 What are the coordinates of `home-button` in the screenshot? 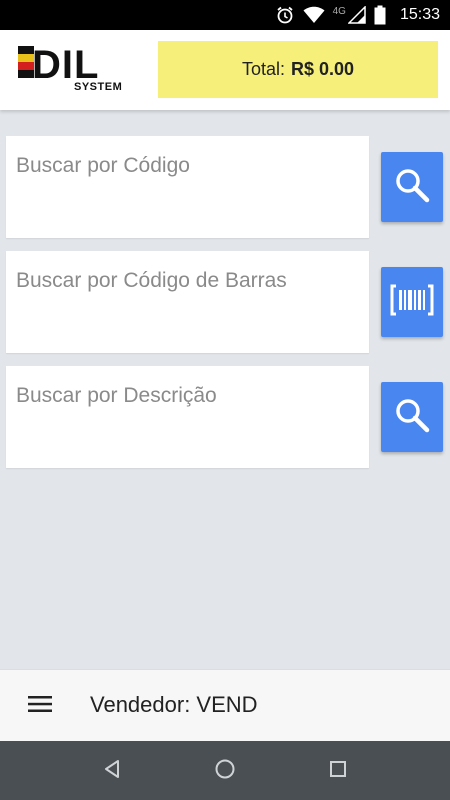 It's located at (225, 771).